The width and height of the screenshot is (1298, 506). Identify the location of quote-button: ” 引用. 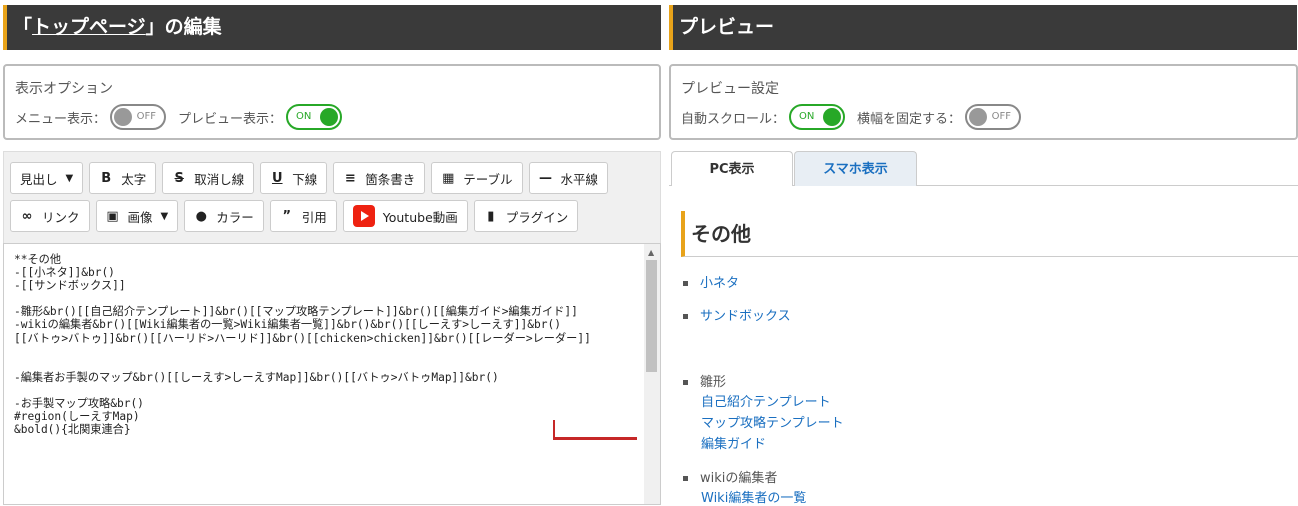
(303, 216).